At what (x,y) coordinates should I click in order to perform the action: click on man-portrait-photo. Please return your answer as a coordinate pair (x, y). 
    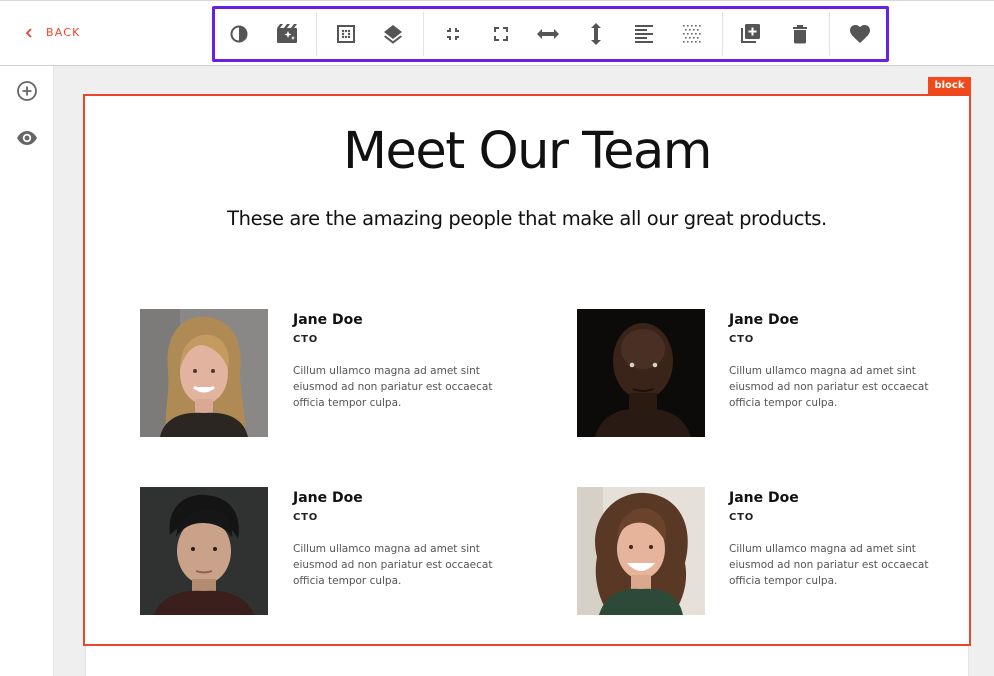
    Looking at the image, I should click on (641, 373).